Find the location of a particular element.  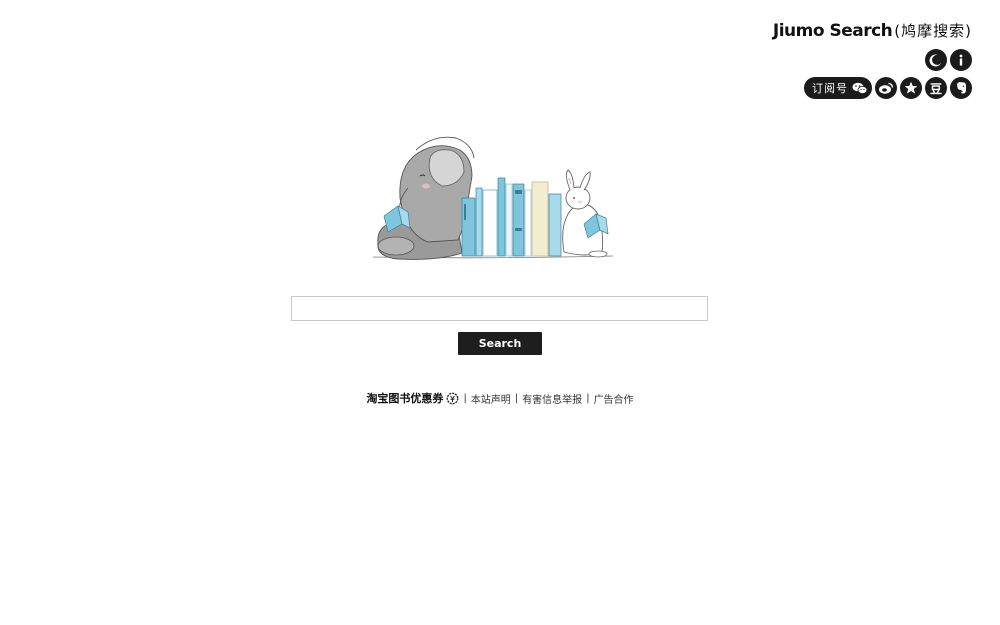

evernote-button is located at coordinates (961, 88).